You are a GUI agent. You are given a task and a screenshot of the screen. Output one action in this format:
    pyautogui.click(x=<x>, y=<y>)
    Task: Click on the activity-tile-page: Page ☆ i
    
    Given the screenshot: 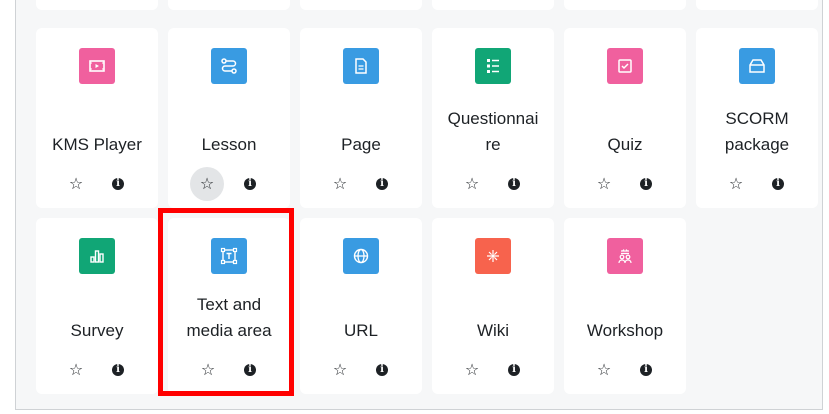 What is the action you would take?
    pyautogui.click(x=361, y=118)
    